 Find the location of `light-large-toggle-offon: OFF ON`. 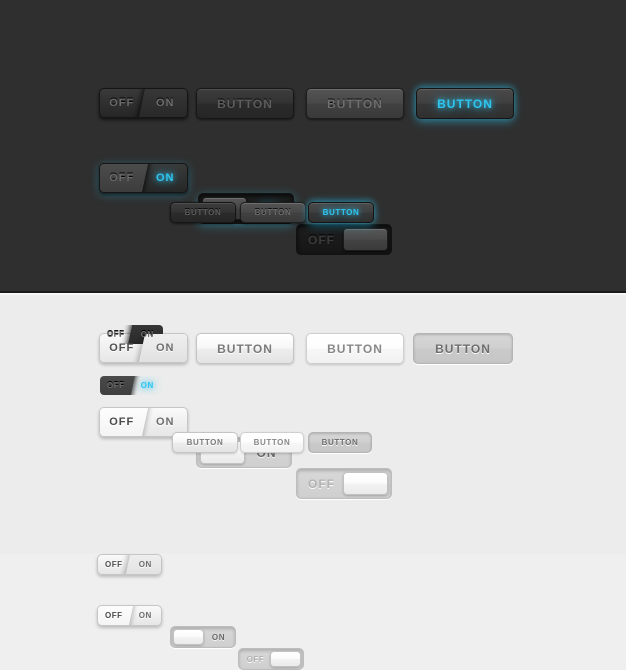

light-large-toggle-offon: OFF ON is located at coordinates (143, 348).